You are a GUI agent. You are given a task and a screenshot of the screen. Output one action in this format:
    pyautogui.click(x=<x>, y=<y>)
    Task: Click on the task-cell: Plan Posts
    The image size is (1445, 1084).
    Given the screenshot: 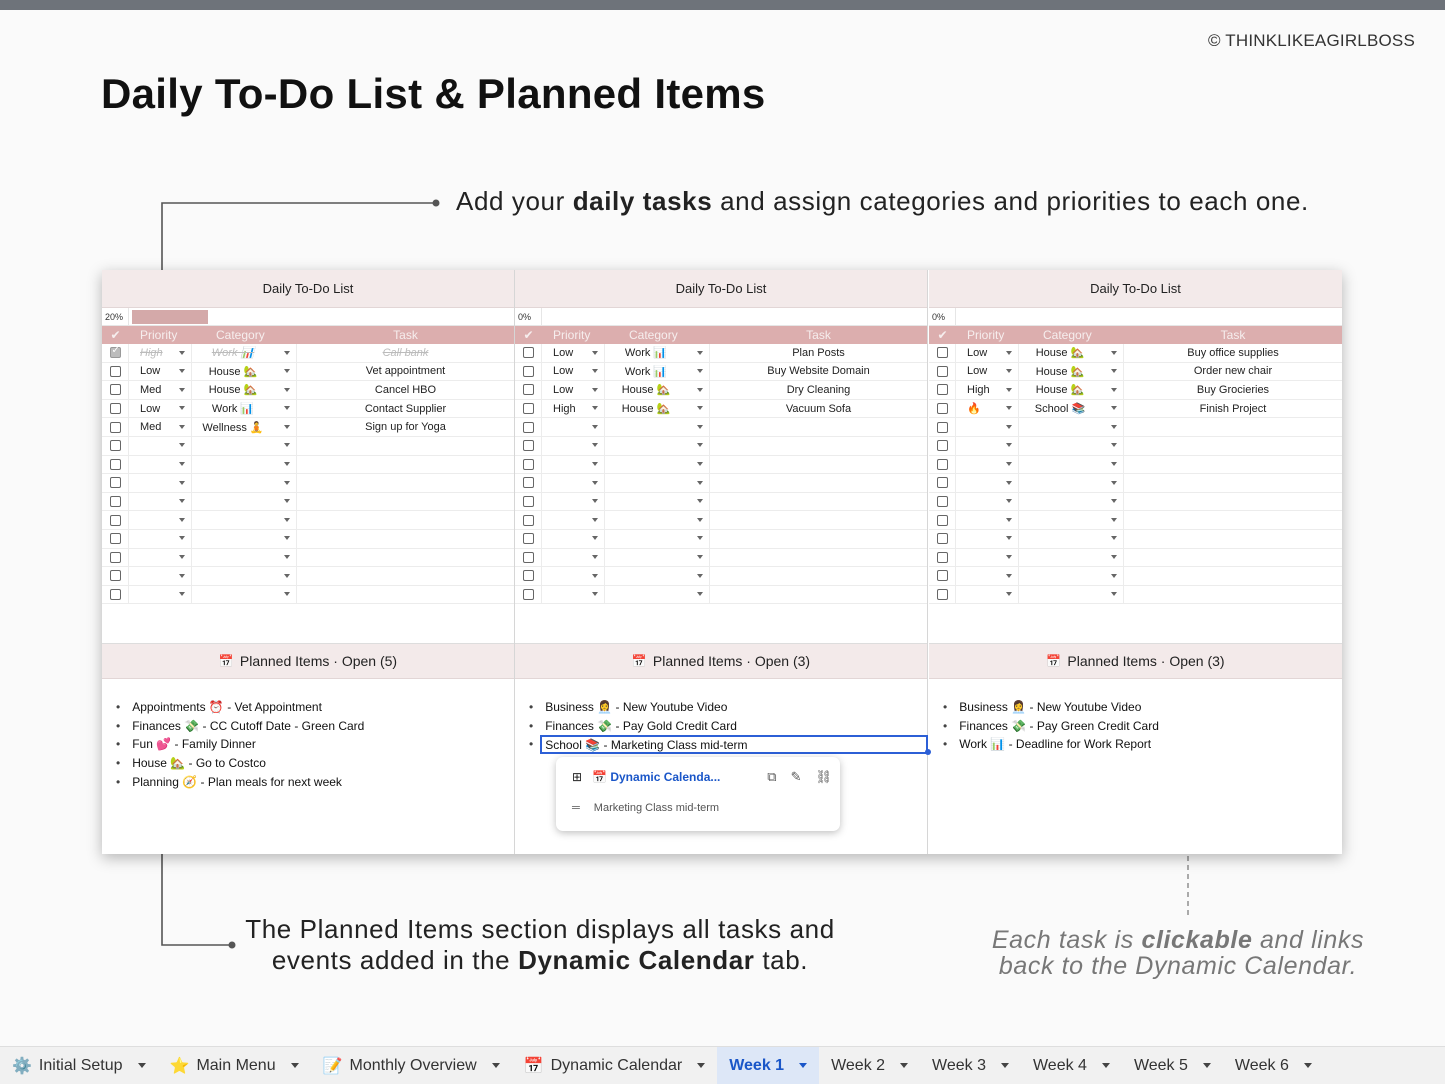 What is the action you would take?
    pyautogui.click(x=818, y=353)
    